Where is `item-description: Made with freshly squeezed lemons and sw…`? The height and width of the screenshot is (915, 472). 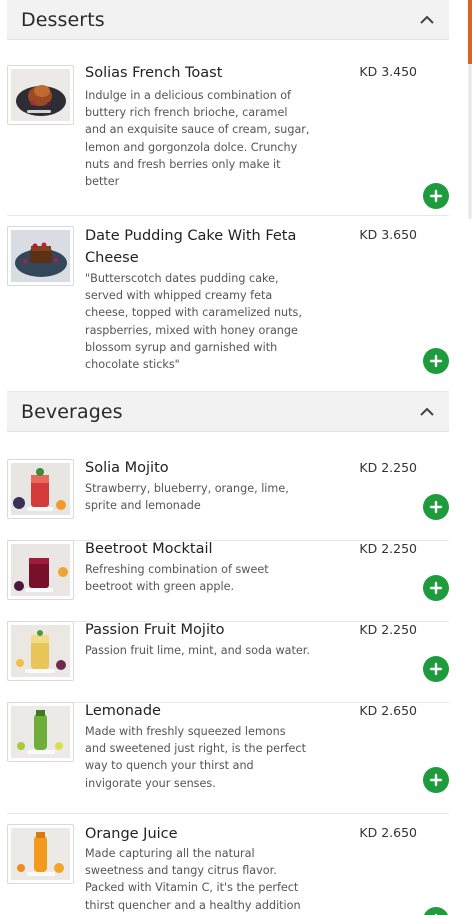 item-description: Made with freshly squeezed lemons and sw… is located at coordinates (195, 757).